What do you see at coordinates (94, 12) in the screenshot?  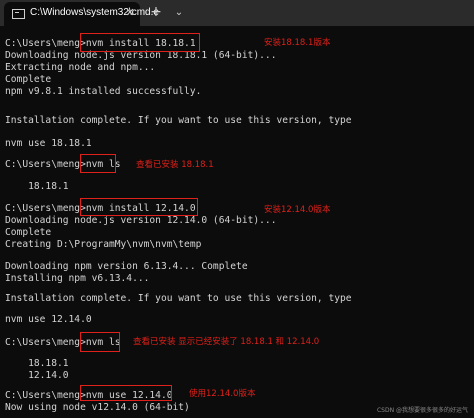 I see `tab-title: C:\Windows\system32\cmd.e` at bounding box center [94, 12].